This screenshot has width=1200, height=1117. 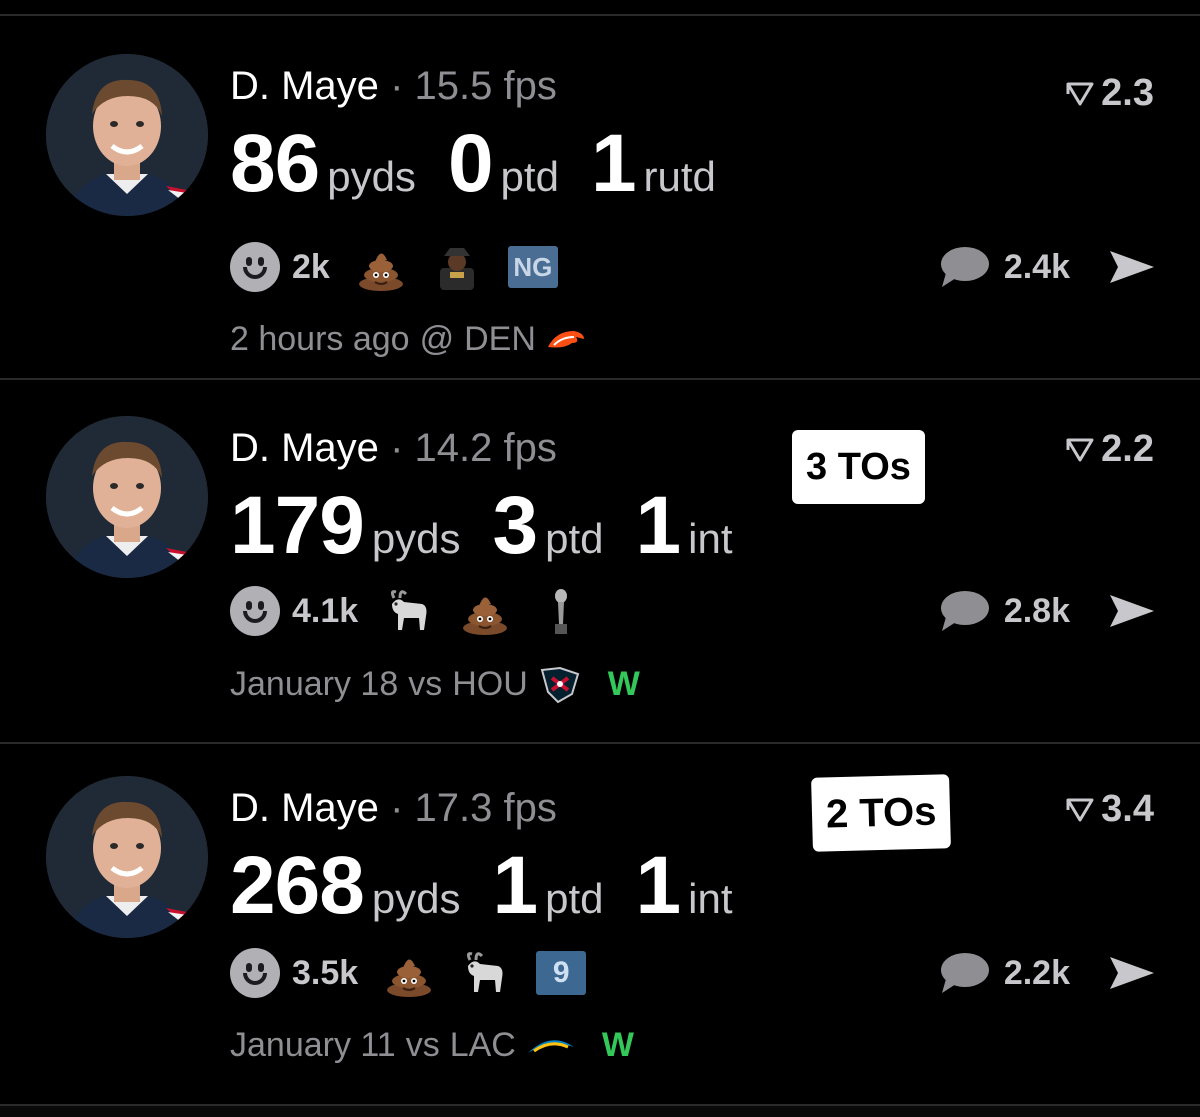 I want to click on venue-indicator: @, so click(x=437, y=339).